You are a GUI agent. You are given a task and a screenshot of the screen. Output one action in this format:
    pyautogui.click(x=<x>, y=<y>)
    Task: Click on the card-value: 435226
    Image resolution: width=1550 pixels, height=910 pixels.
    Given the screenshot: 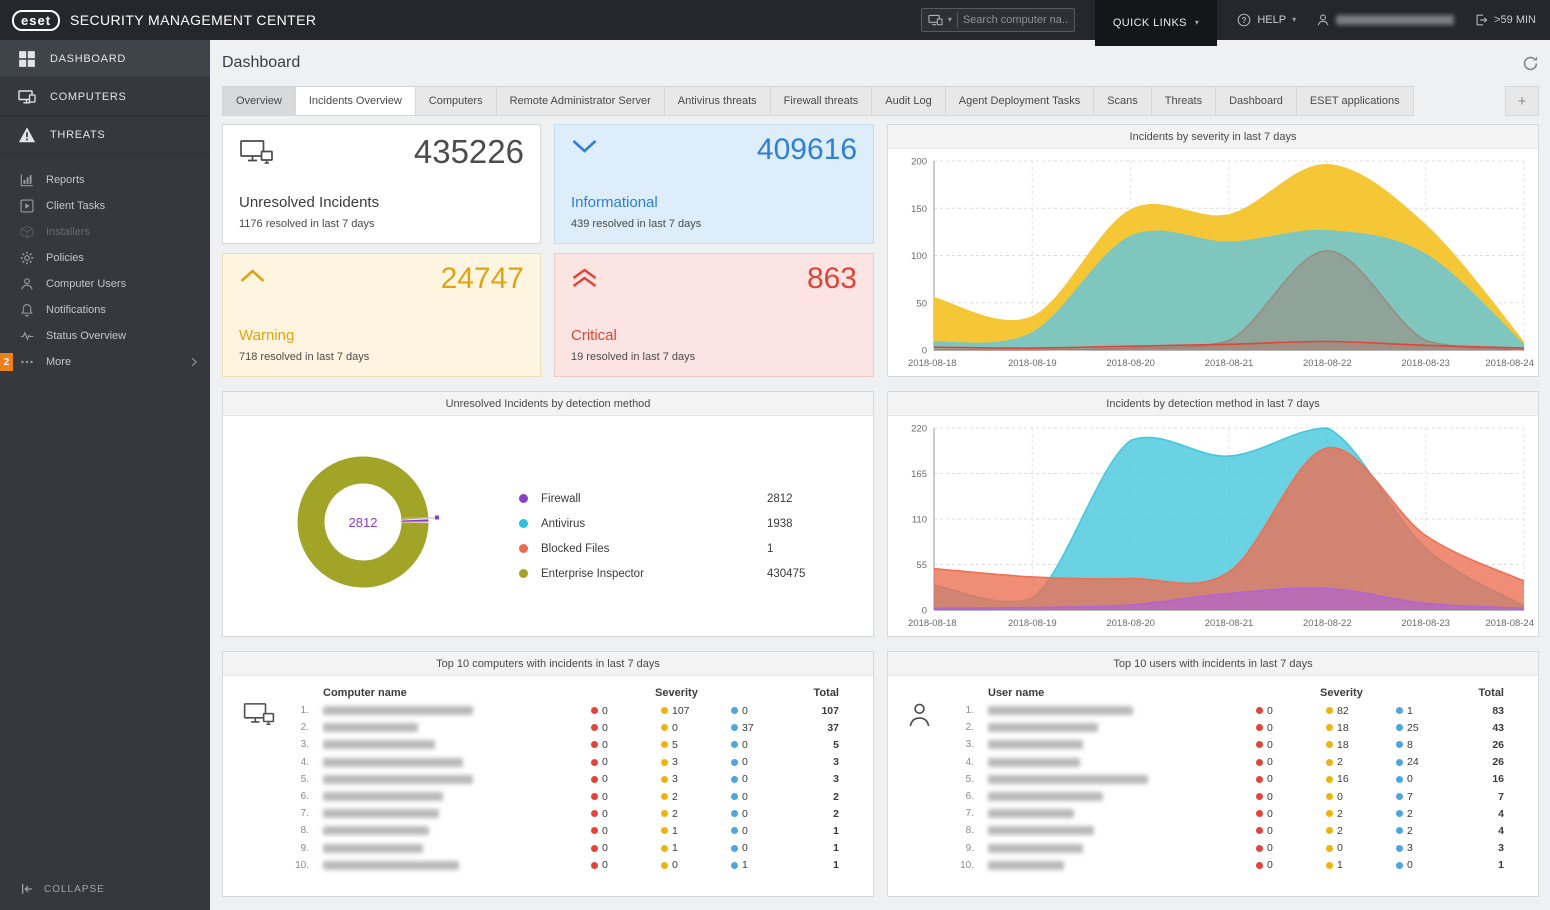 What is the action you would take?
    pyautogui.click(x=468, y=151)
    